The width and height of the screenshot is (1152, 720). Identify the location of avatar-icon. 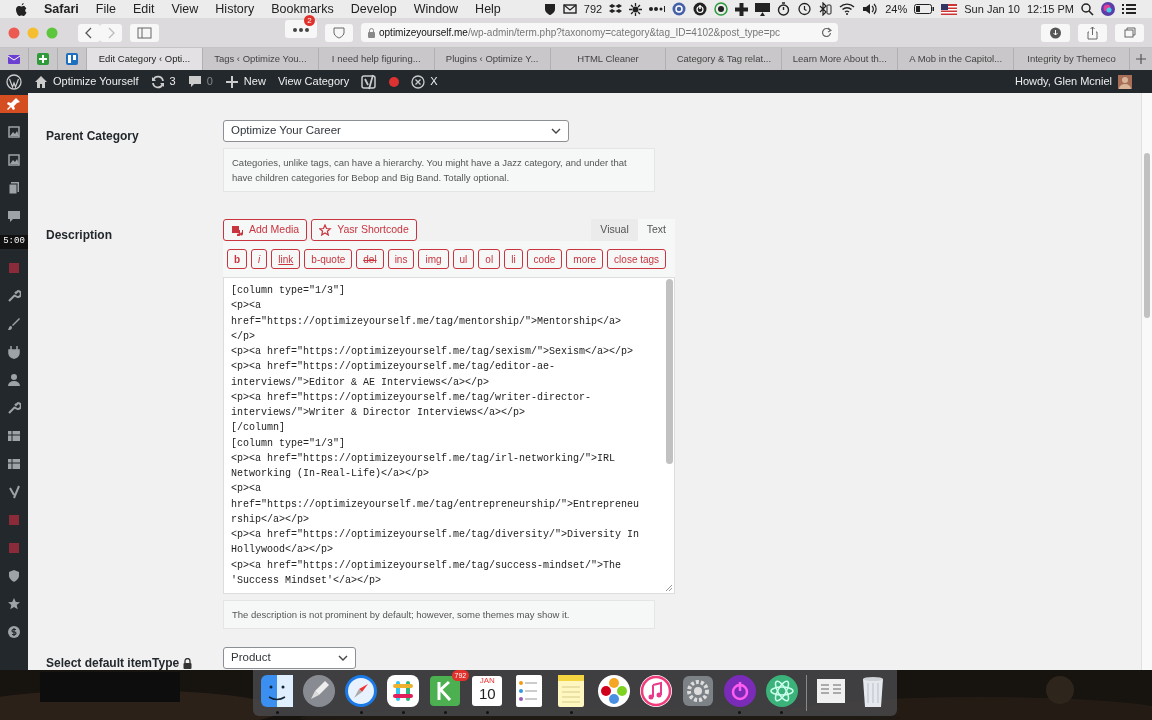
(1125, 81).